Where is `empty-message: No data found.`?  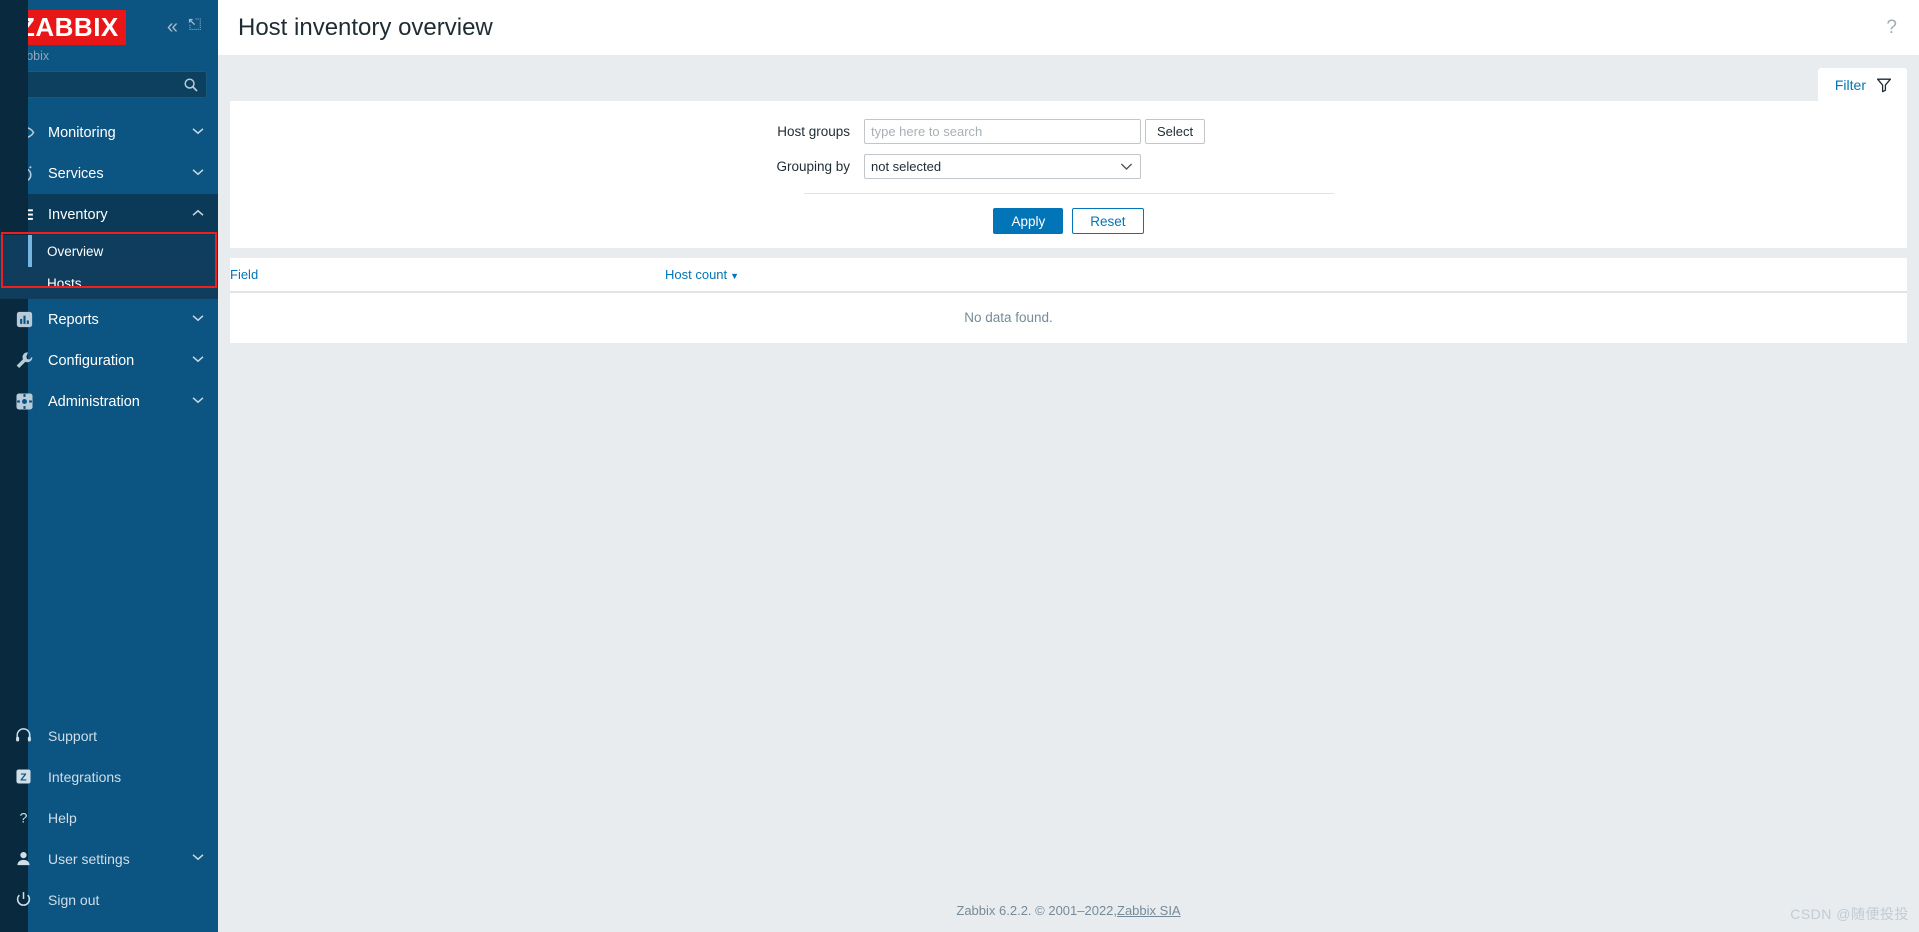 empty-message: No data found. is located at coordinates (1008, 317).